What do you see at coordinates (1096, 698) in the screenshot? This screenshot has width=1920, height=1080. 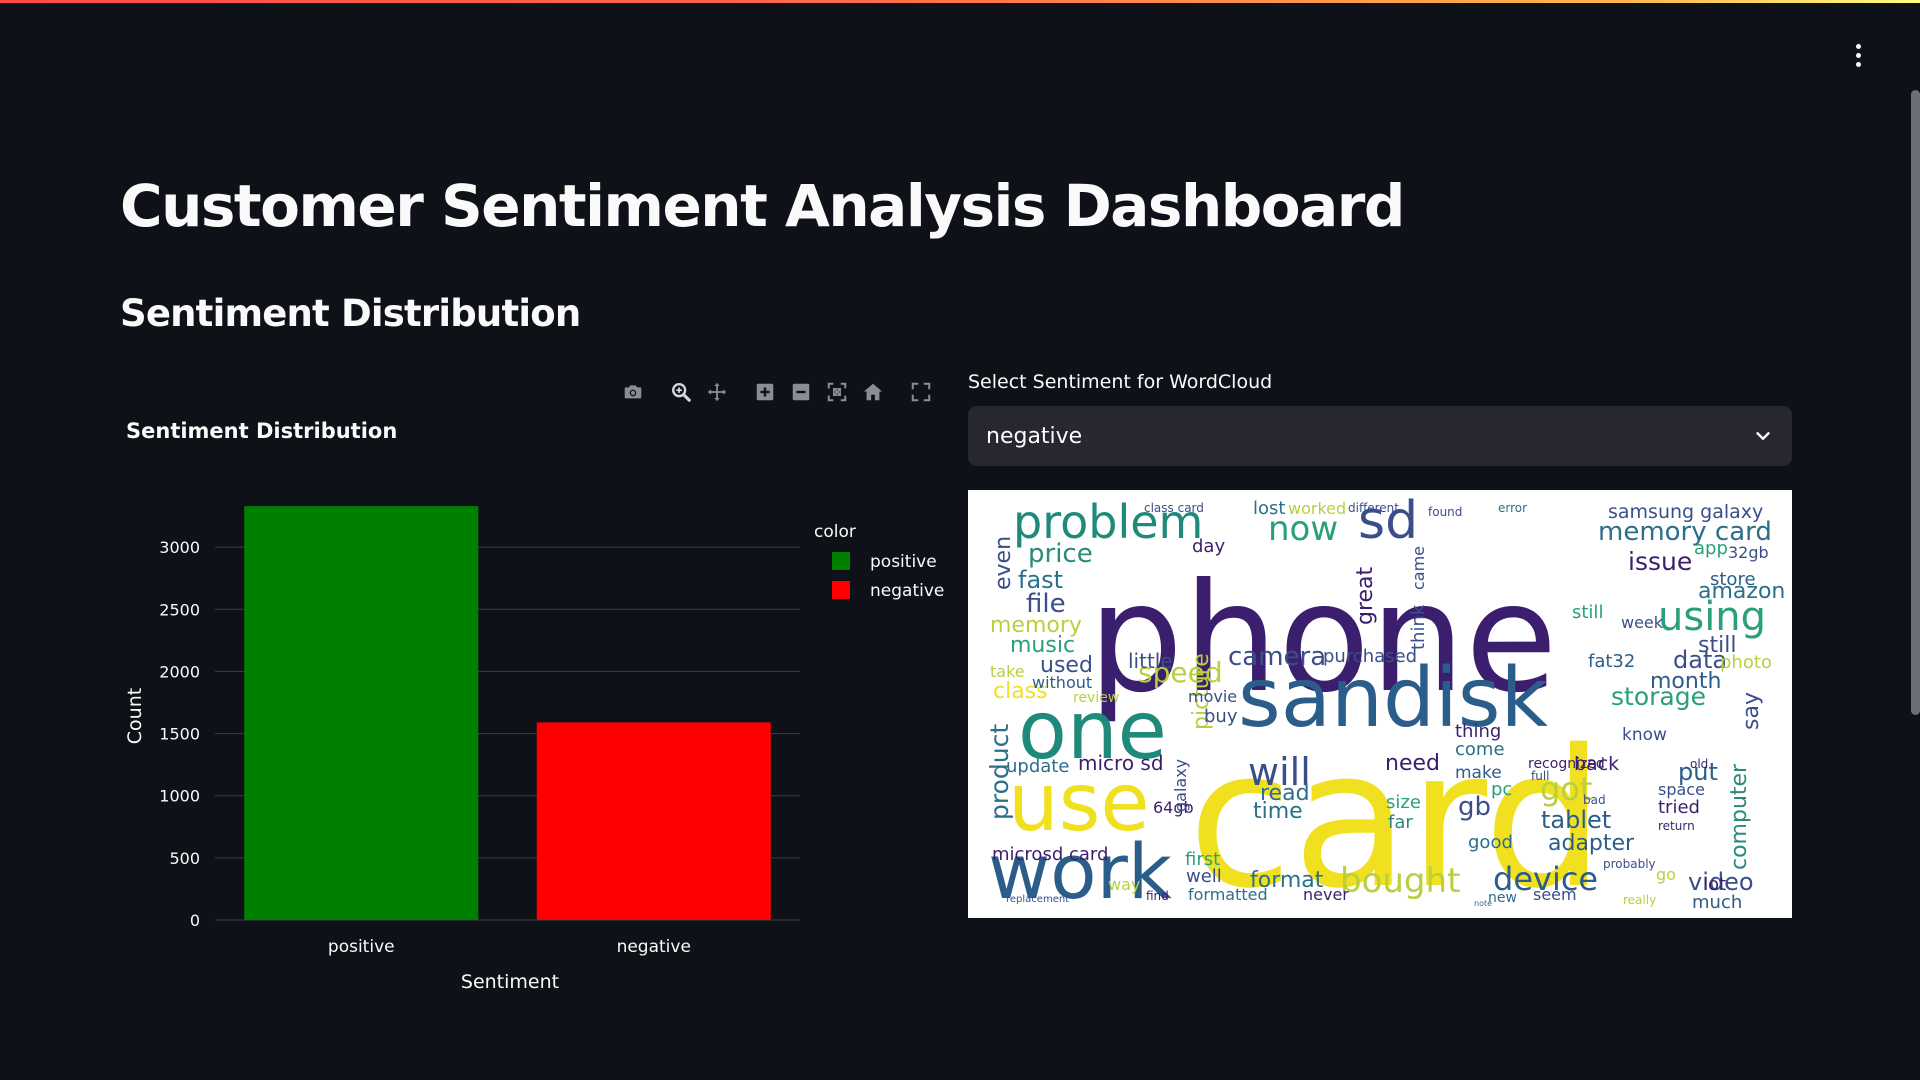 I see `wordcloud-word: review` at bounding box center [1096, 698].